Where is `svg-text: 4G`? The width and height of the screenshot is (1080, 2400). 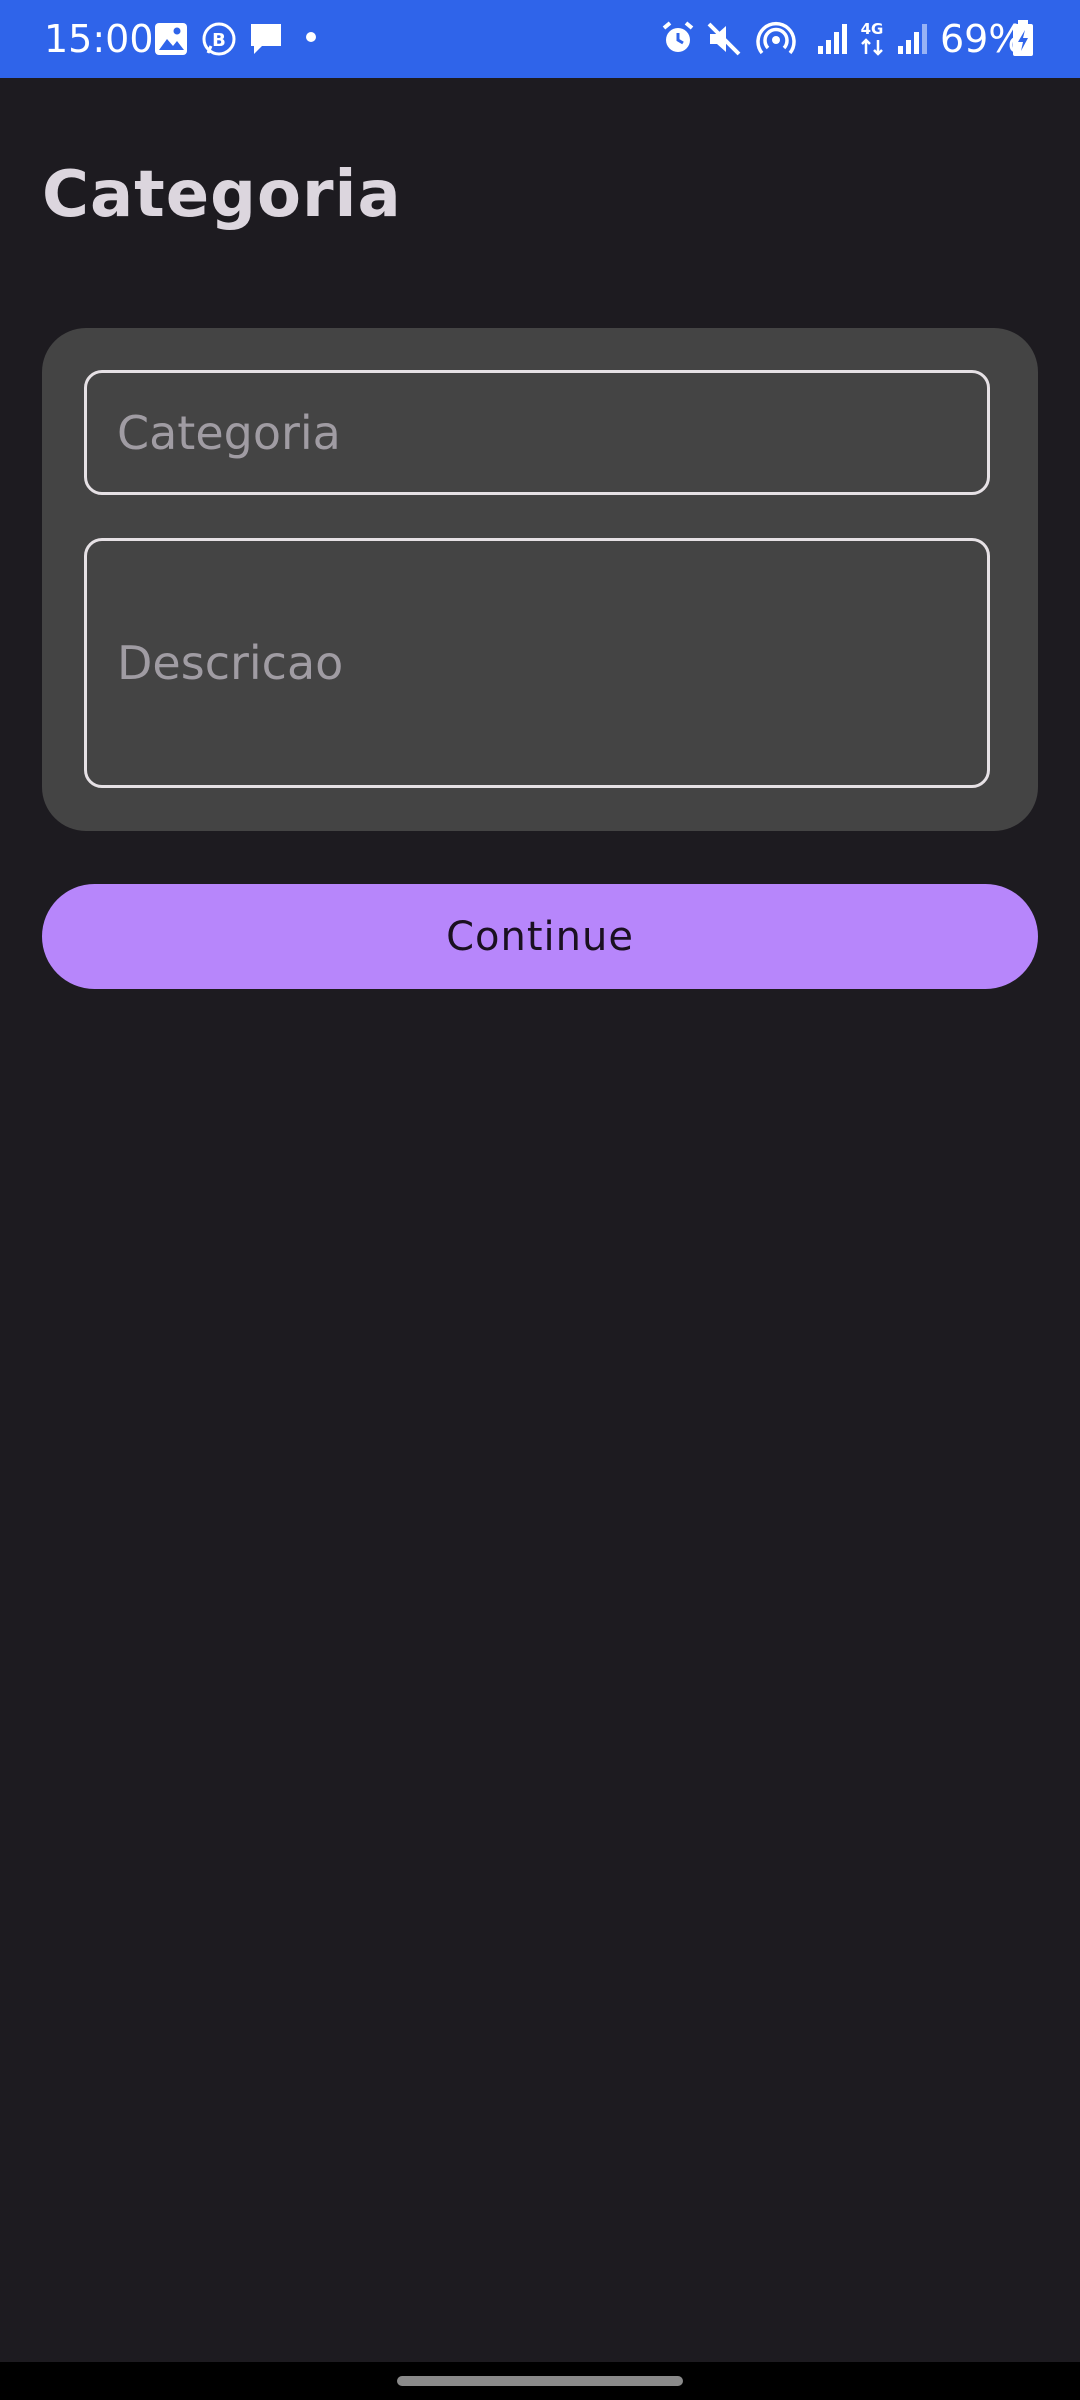
svg-text: 4G is located at coordinates (872, 29).